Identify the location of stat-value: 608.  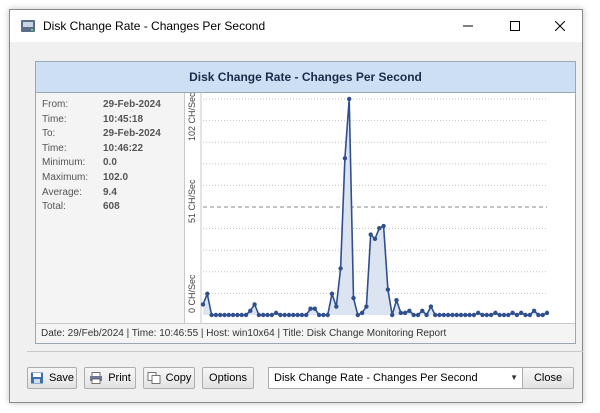
(111, 207).